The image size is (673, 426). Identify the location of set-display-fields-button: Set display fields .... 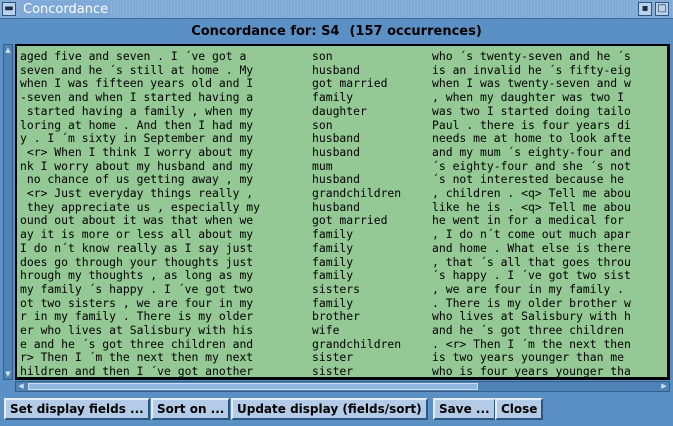
(77, 409).